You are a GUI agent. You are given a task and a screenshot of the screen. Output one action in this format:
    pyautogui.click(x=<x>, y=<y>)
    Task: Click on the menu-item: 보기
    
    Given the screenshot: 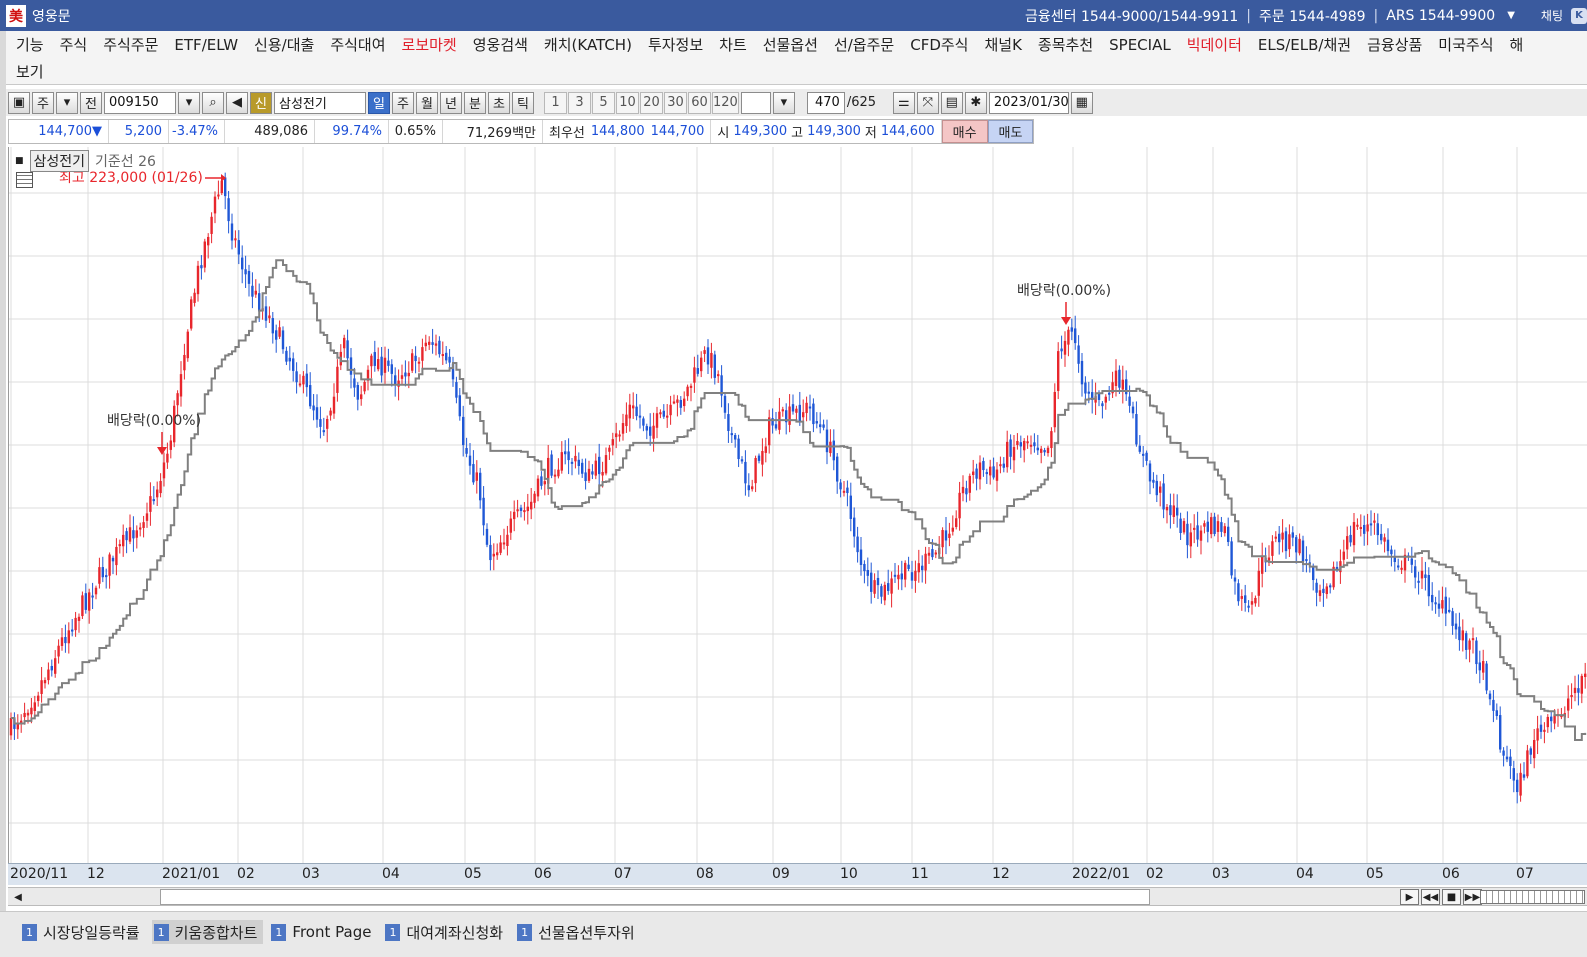 What is the action you would take?
    pyautogui.click(x=30, y=71)
    